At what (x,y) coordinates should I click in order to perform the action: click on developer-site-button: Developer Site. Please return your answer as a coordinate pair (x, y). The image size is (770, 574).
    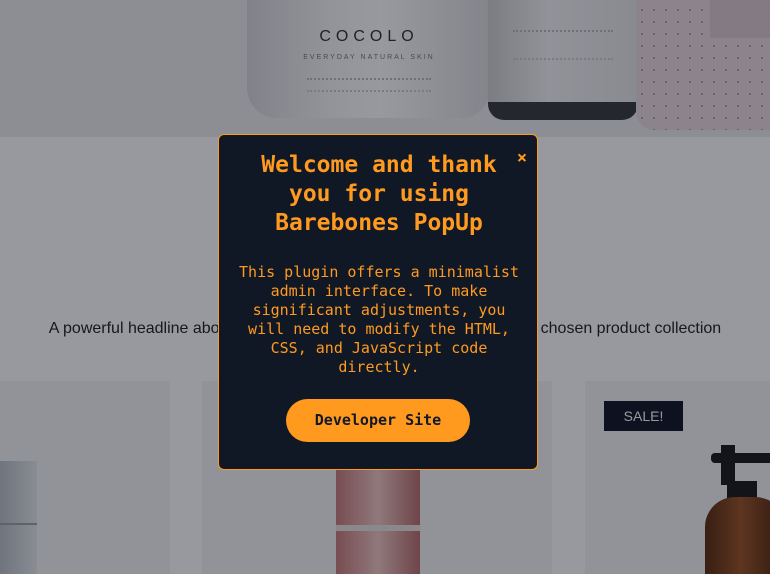
    Looking at the image, I should click on (378, 420).